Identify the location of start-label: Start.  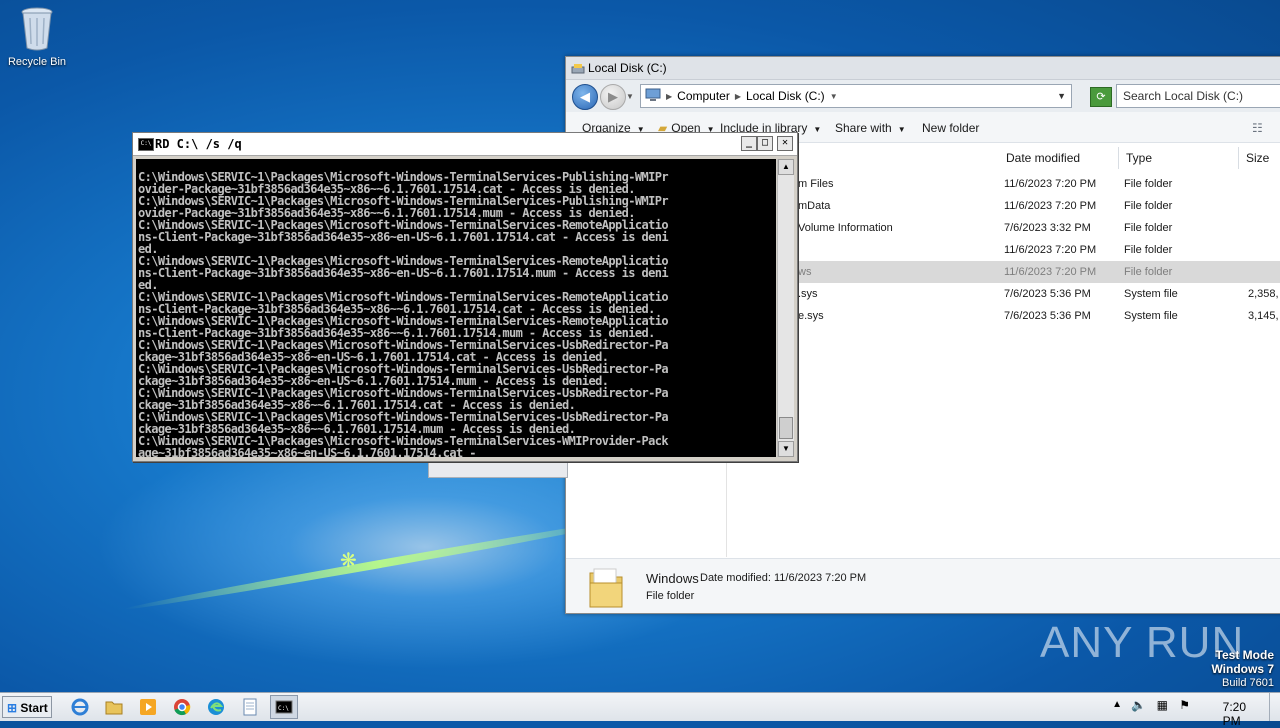
(34, 708).